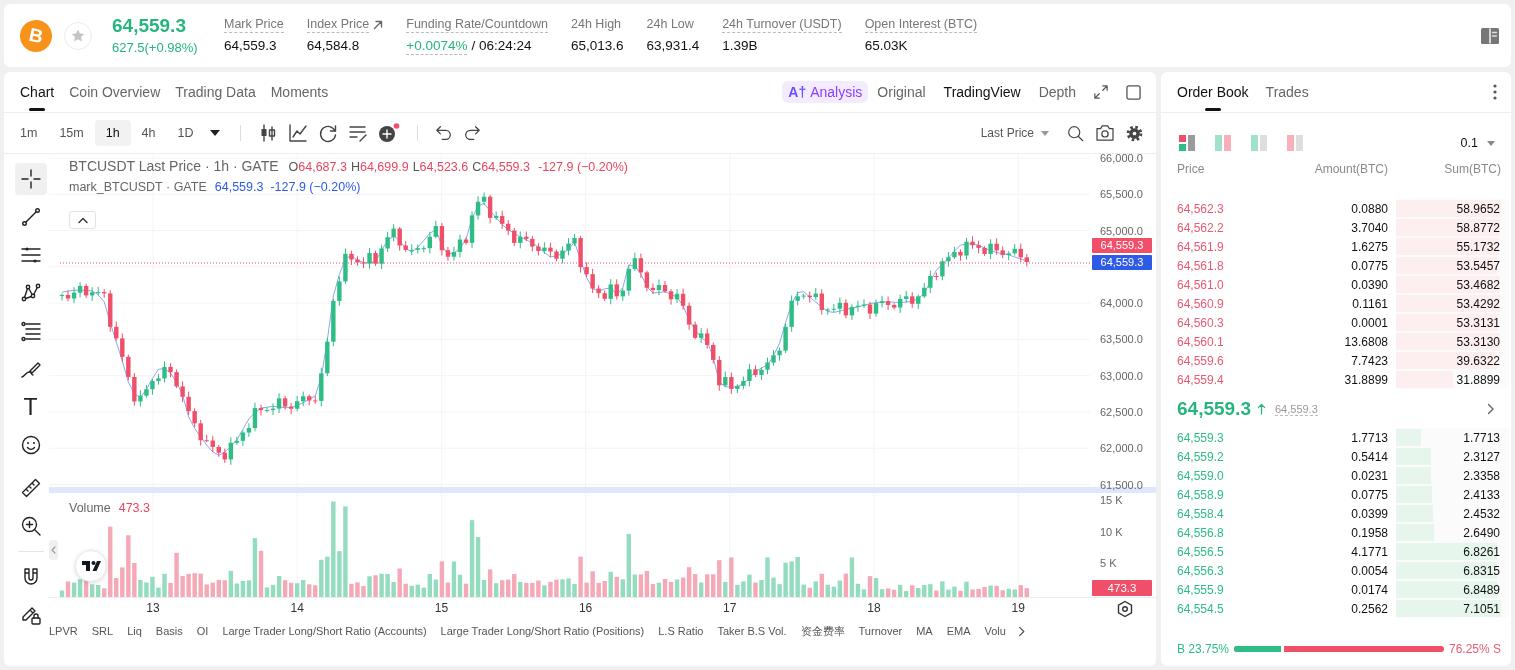  Describe the element at coordinates (1482, 437) in the screenshot. I see `order-sum: 1.7713` at that location.